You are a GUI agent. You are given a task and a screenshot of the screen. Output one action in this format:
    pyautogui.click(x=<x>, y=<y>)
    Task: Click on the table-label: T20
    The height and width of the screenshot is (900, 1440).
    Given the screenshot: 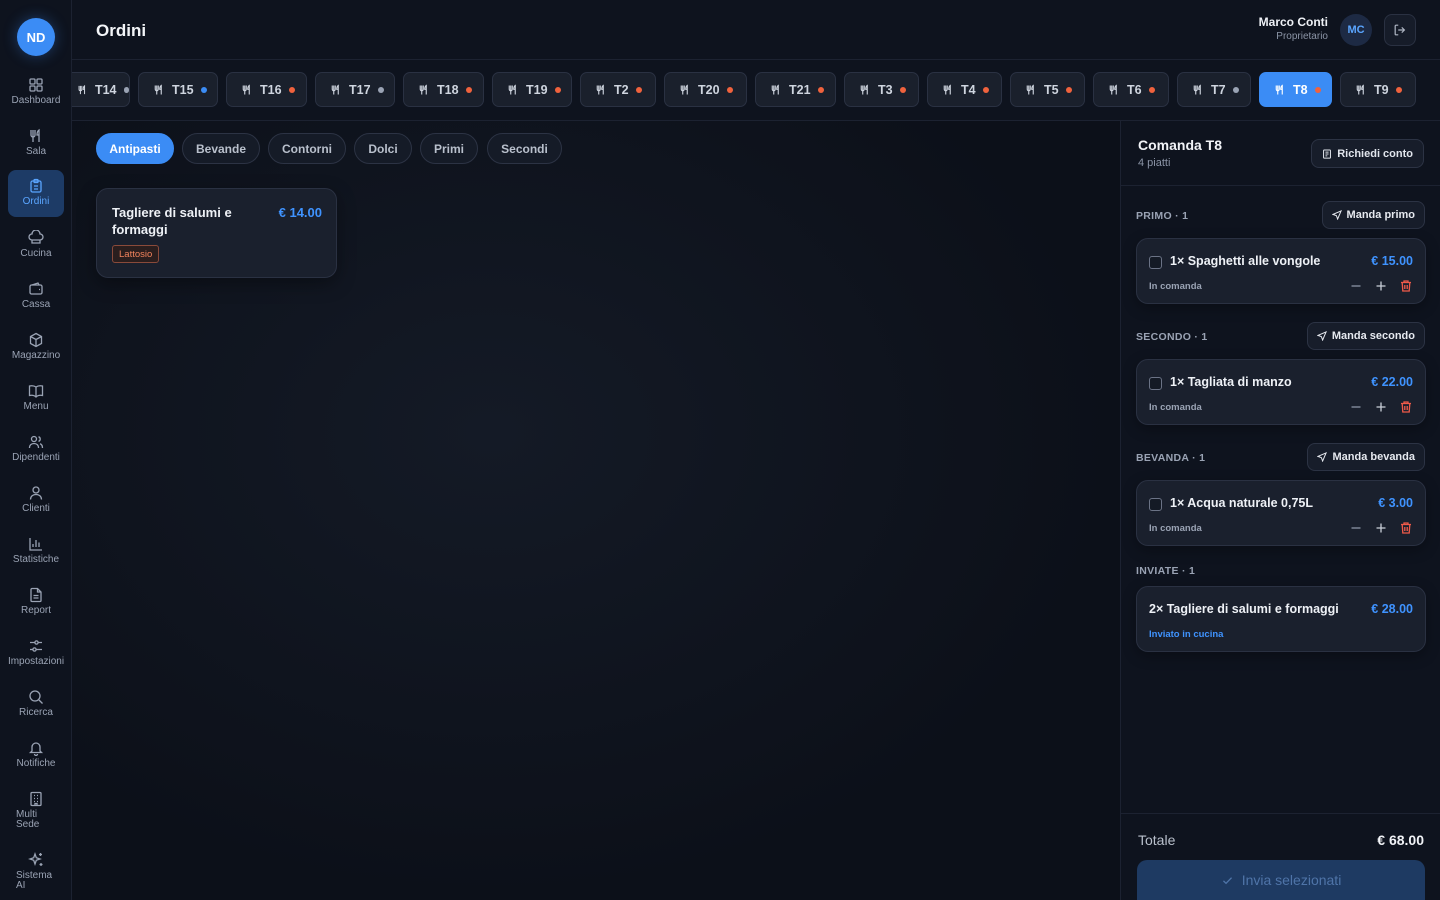 What is the action you would take?
    pyautogui.click(x=709, y=89)
    